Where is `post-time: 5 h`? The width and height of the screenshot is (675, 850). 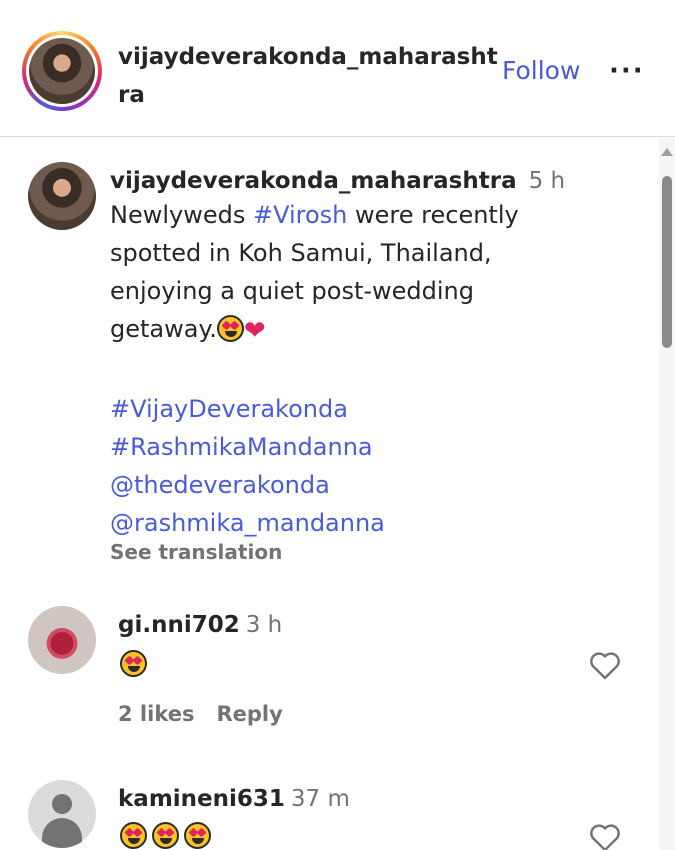
post-time: 5 h is located at coordinates (547, 181).